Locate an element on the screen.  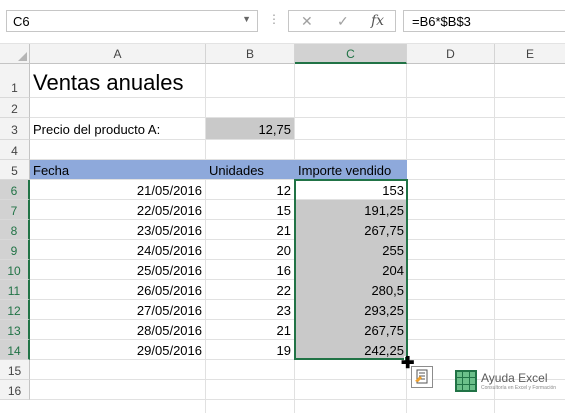
row-header-2: 2 is located at coordinates (15, 108).